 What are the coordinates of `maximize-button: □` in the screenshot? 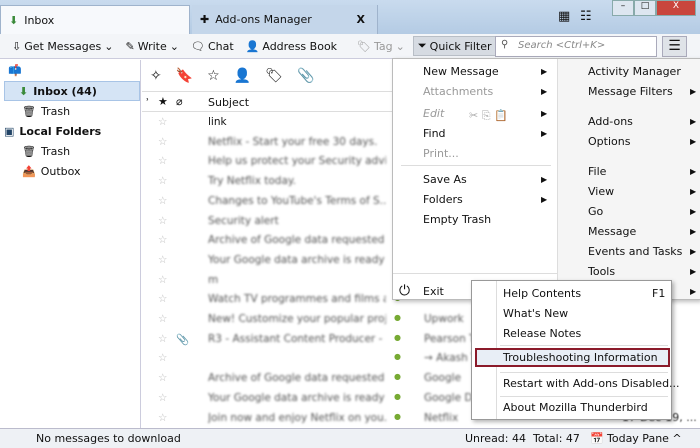 It's located at (645, 8).